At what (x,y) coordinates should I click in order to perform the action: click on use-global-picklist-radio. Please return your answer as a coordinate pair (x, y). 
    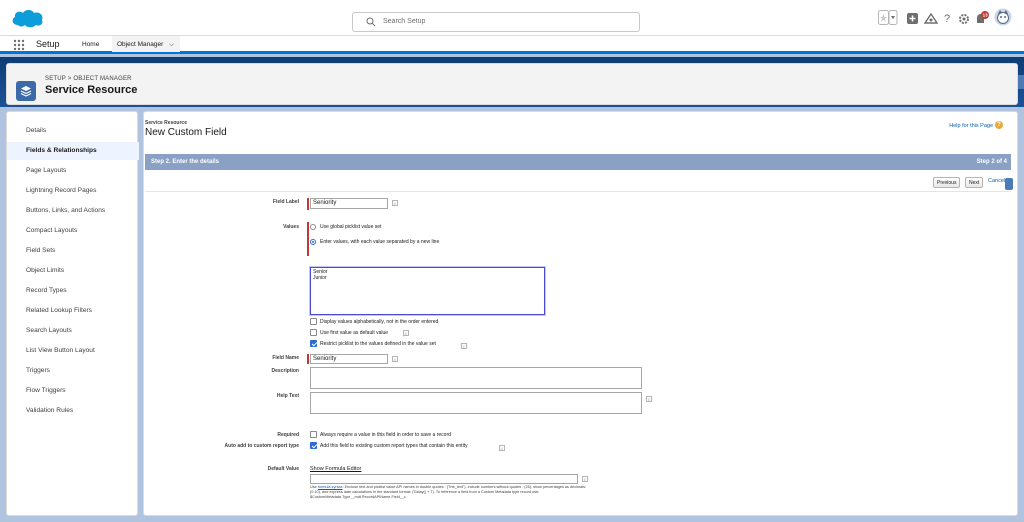
    Looking at the image, I should click on (313, 227).